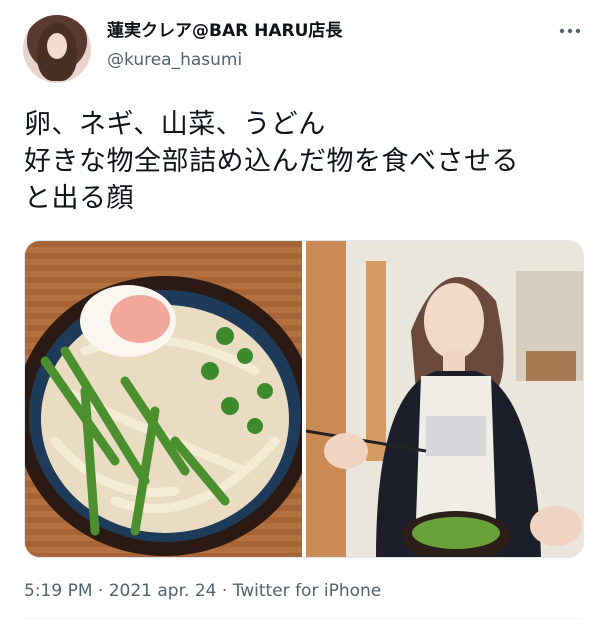 The width and height of the screenshot is (600, 628). Describe the element at coordinates (303, 618) in the screenshot. I see `divider` at that location.